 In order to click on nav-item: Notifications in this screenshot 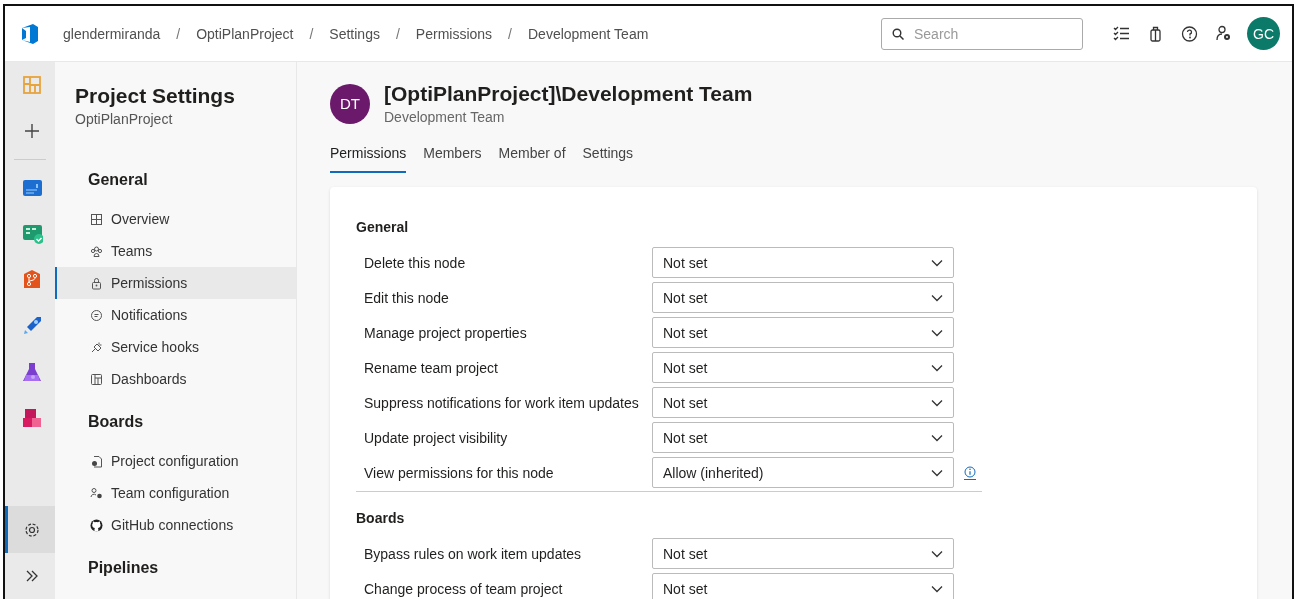, I will do `click(175, 315)`.